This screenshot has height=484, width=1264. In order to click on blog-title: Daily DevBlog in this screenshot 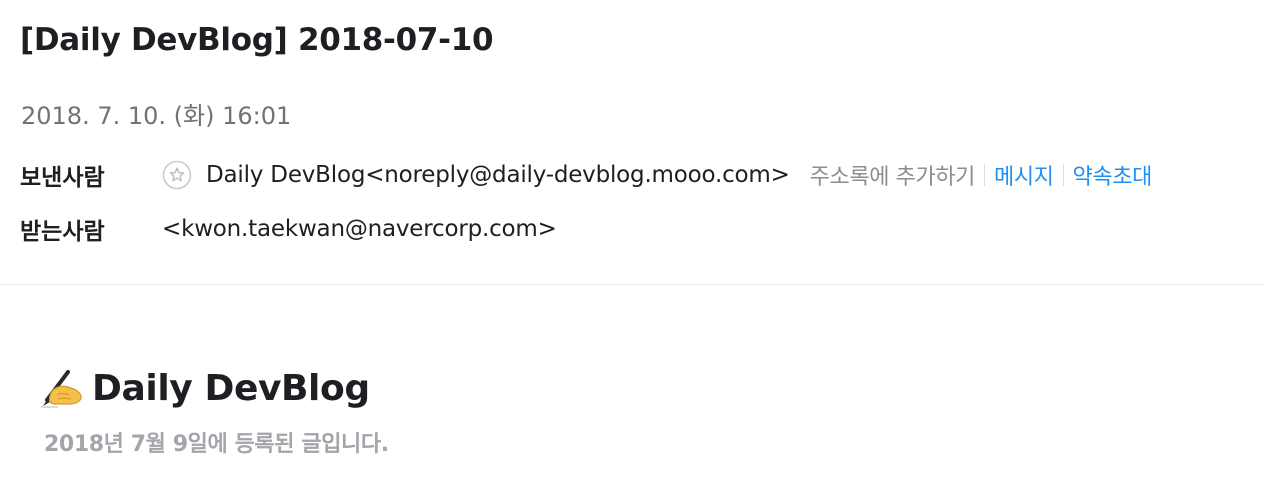, I will do `click(204, 388)`.